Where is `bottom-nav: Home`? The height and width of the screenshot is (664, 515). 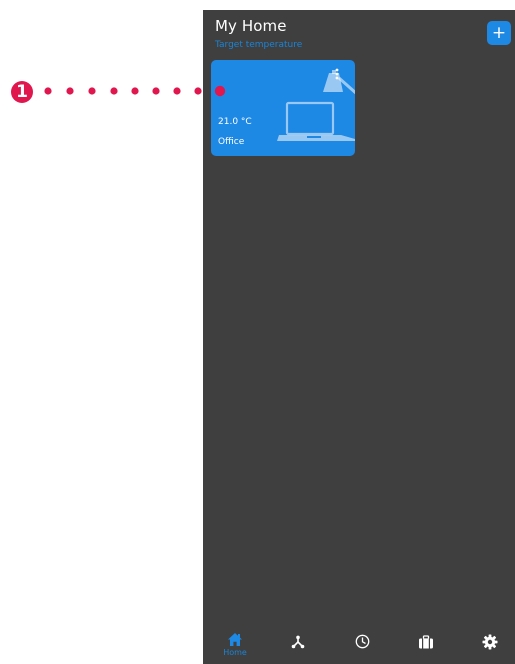 bottom-nav: Home is located at coordinates (359, 645).